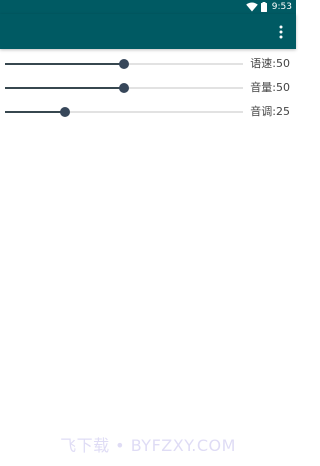 This screenshot has width=320, height=466. I want to click on speech-rate-slider-fill, so click(64, 64).